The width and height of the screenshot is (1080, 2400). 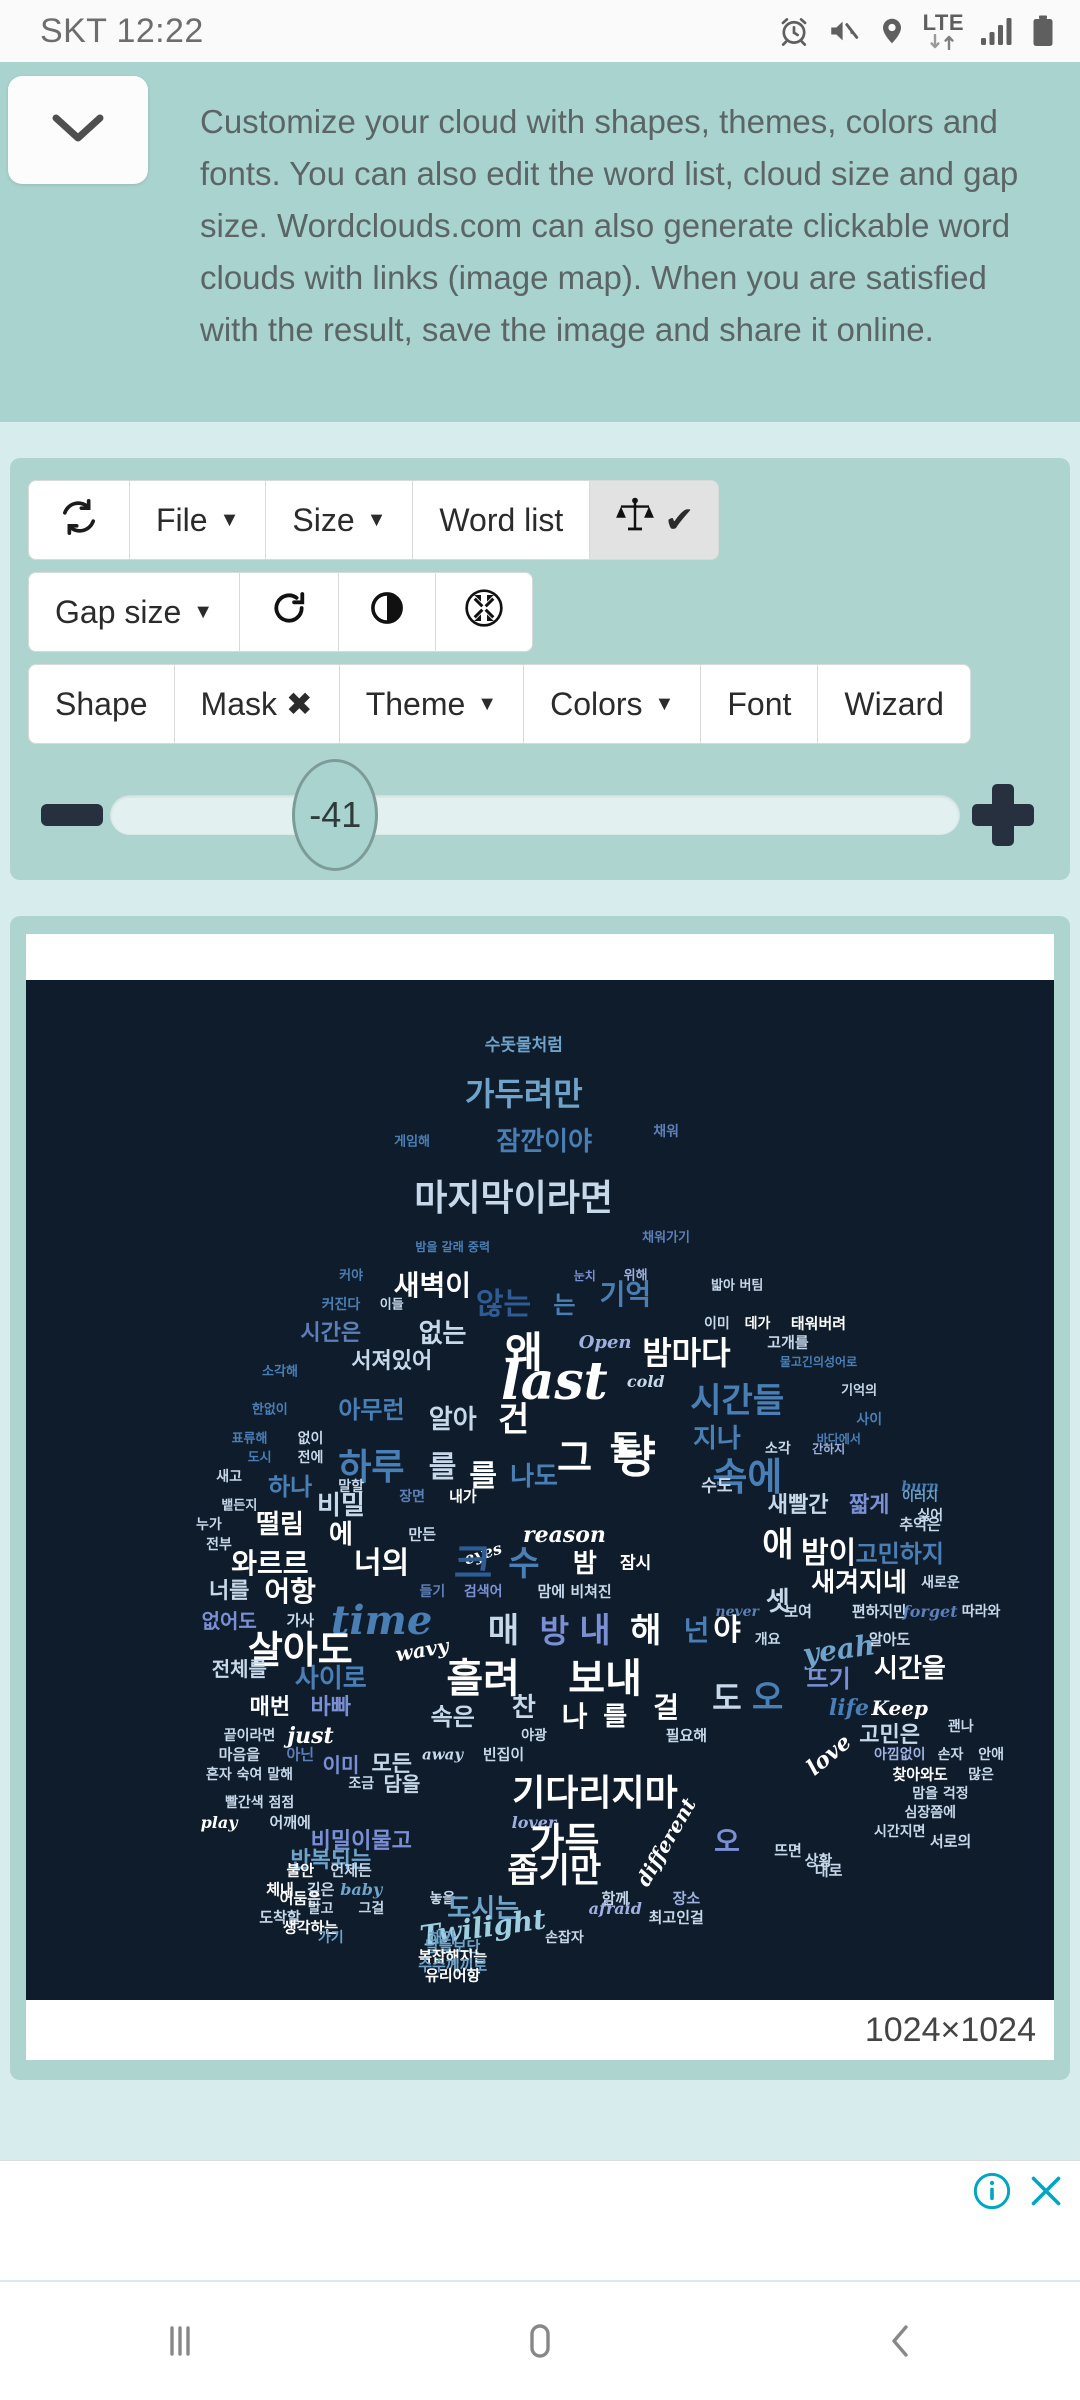 What do you see at coordinates (818, 1323) in the screenshot?
I see `wordcloud-word: 태워버려` at bounding box center [818, 1323].